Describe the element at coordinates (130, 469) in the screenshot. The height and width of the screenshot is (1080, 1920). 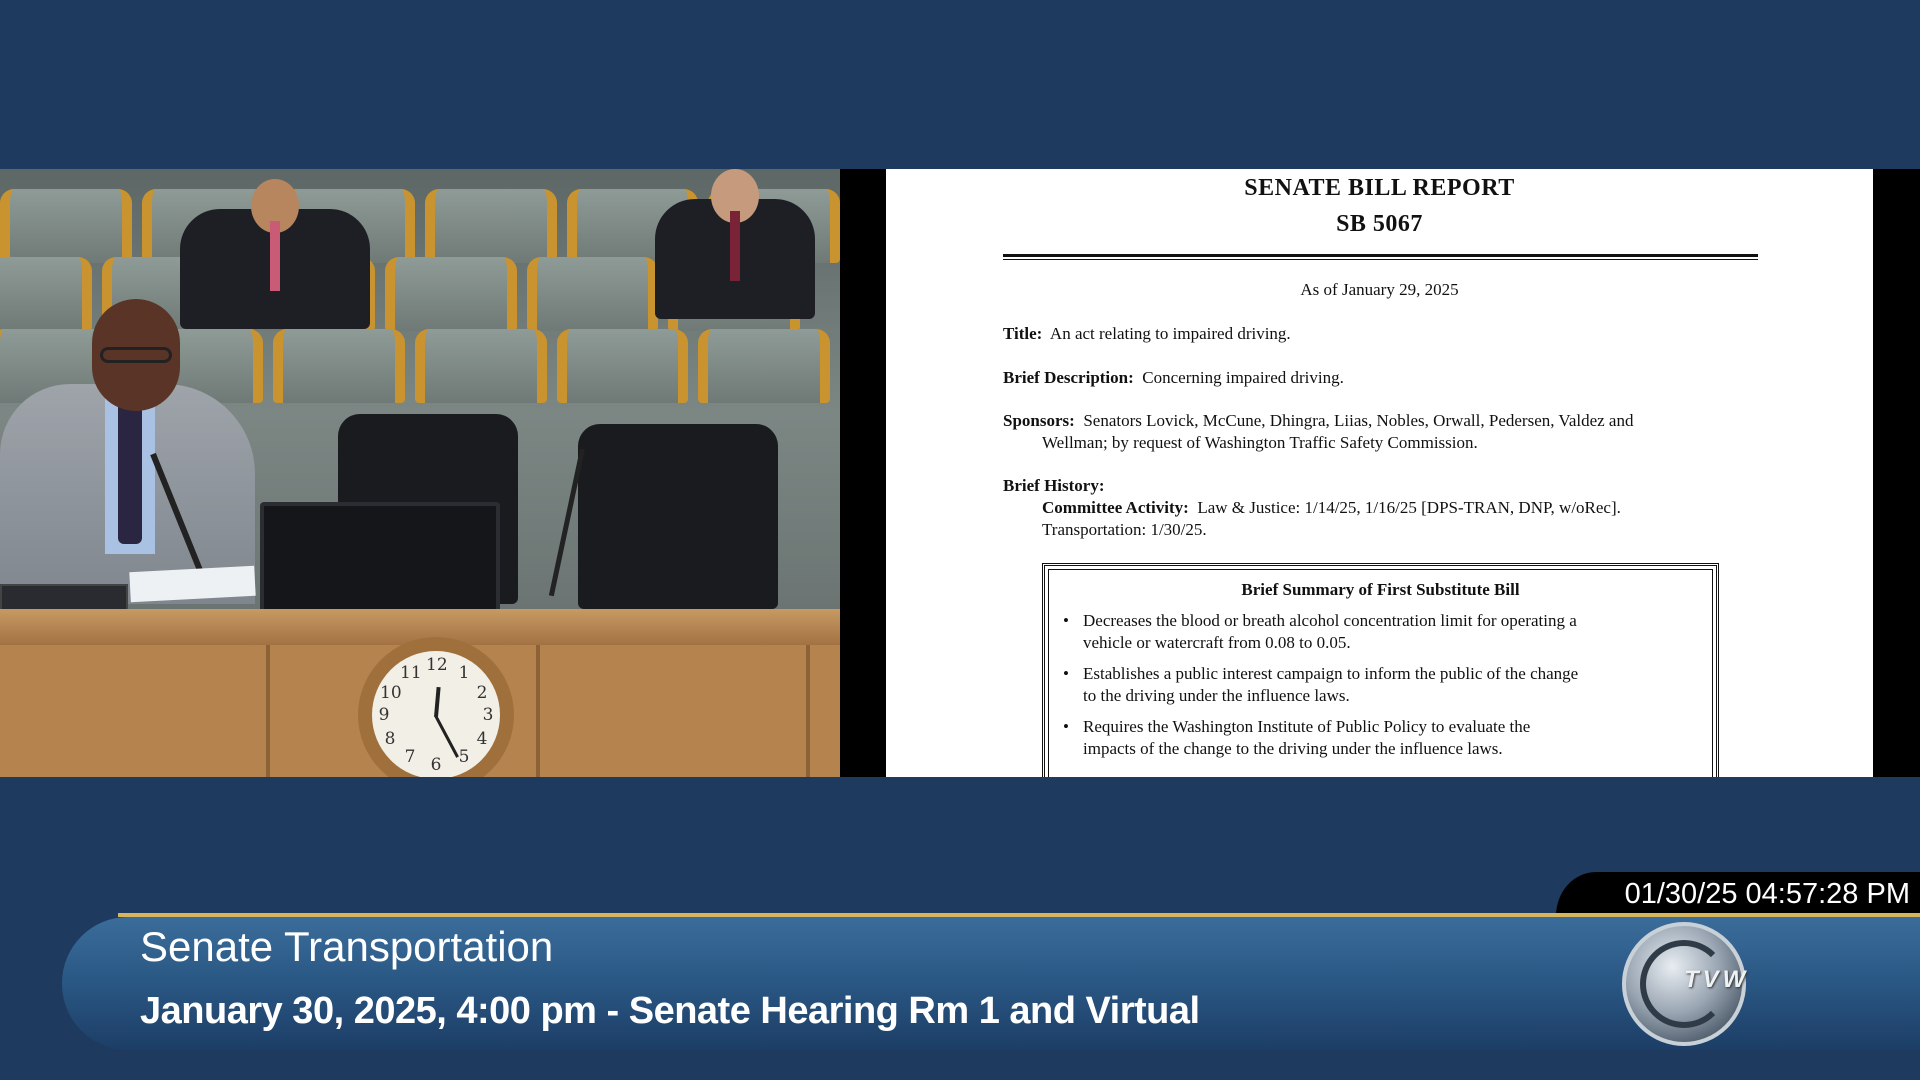
I see `speaker-tie` at that location.